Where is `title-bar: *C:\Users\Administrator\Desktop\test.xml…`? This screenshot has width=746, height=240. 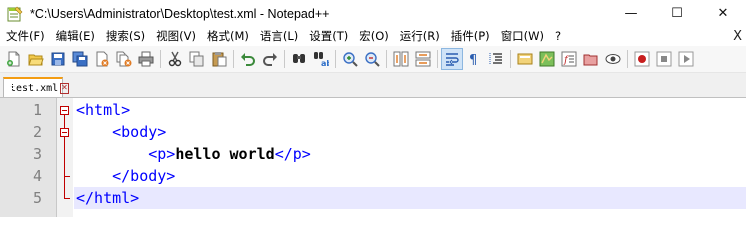
title-bar: *C:\Users\Administrator\Desktop\test.xml… is located at coordinates (373, 13).